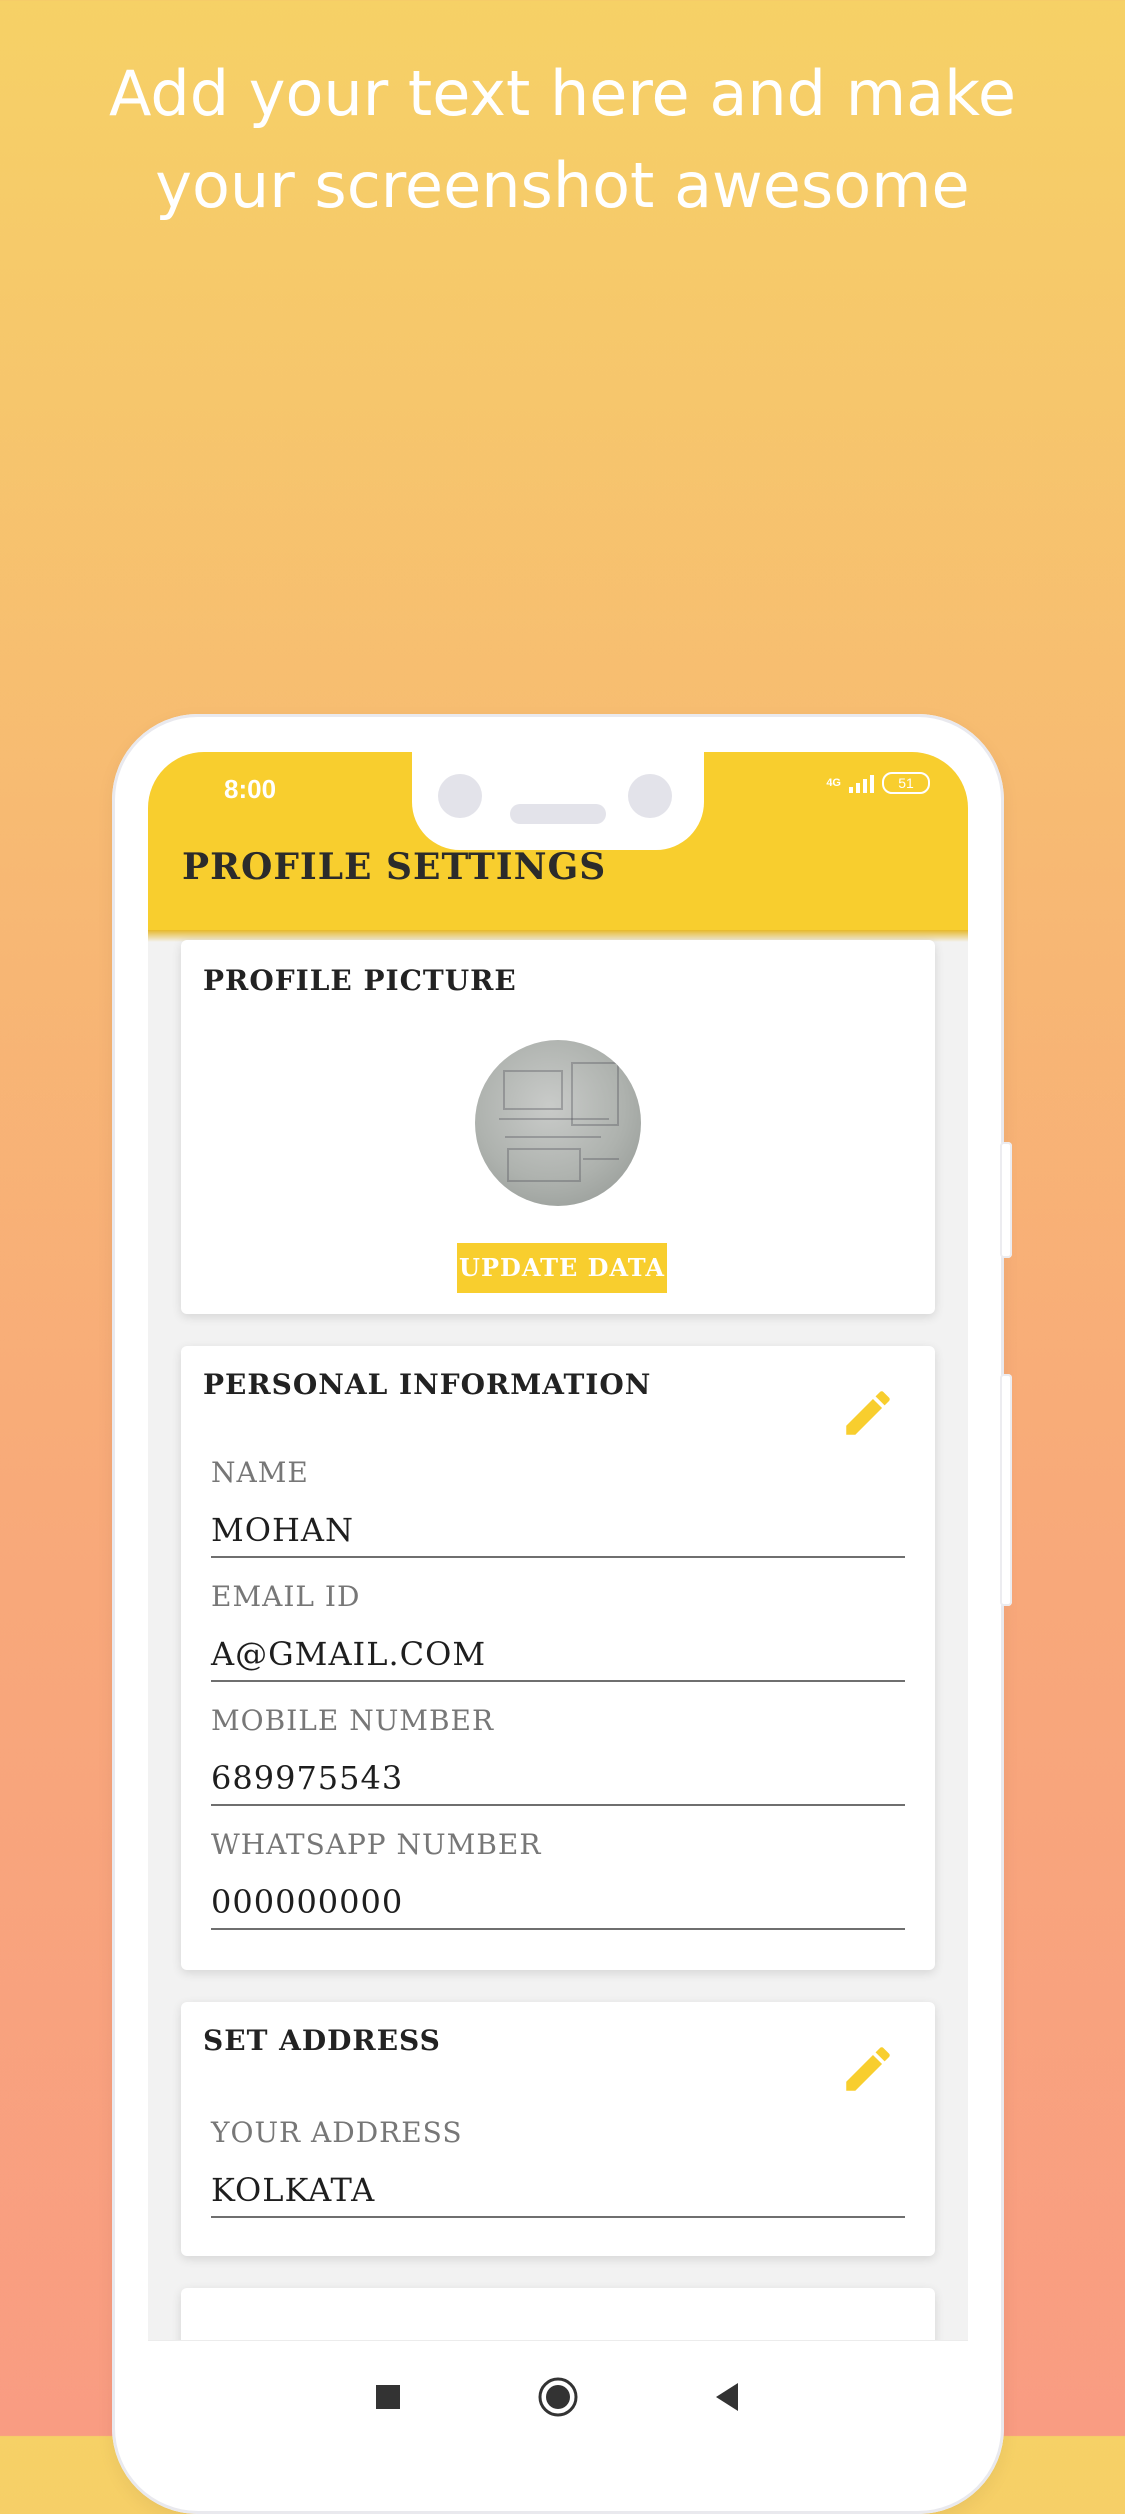  I want to click on address-field: KOLKATA, so click(558, 2194).